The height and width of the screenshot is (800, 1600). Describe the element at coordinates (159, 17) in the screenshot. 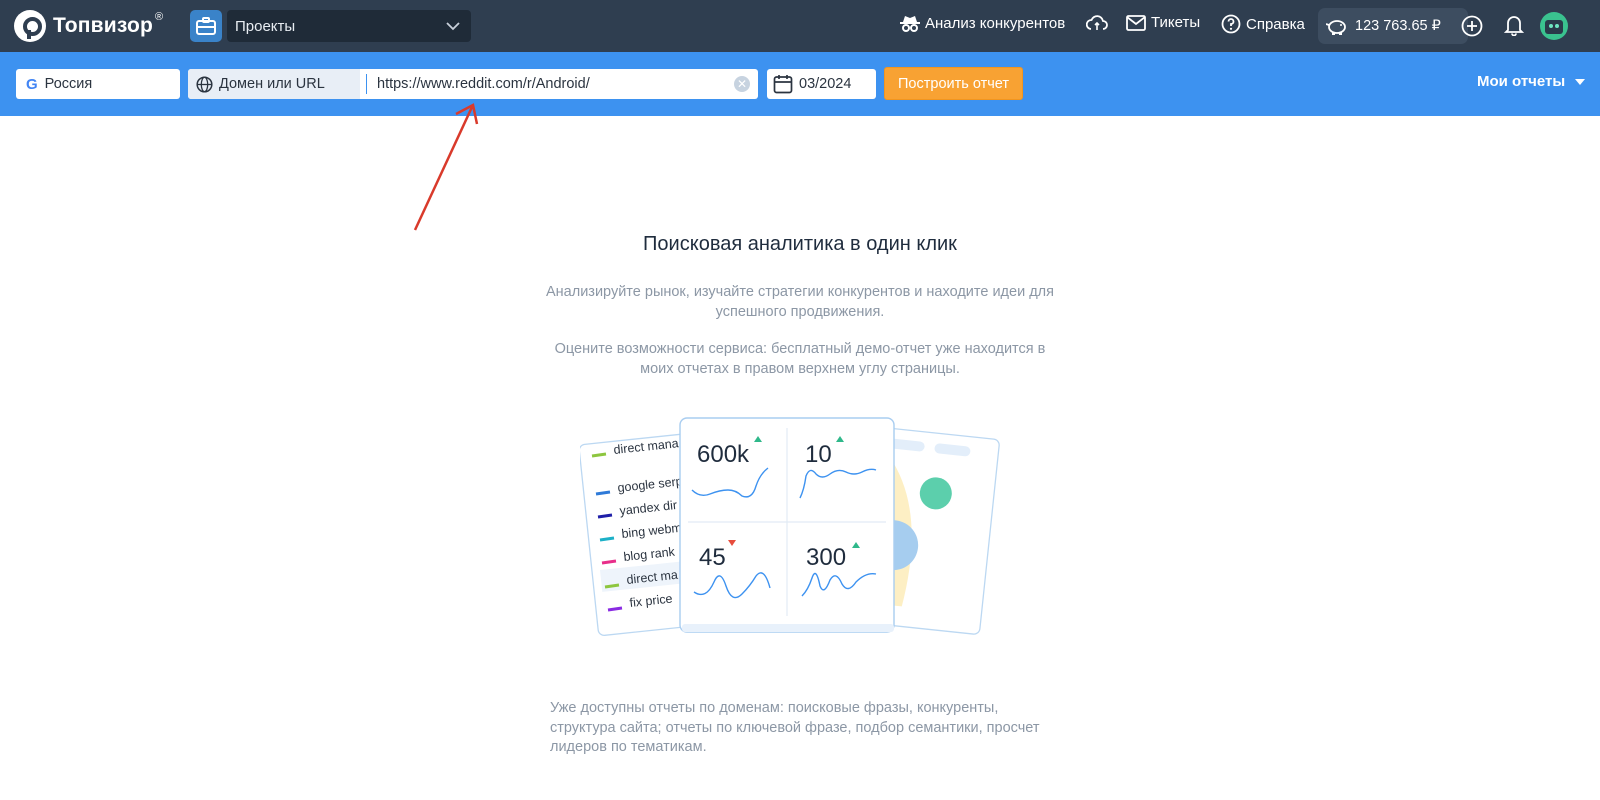

I see `registered-mark: ®` at that location.